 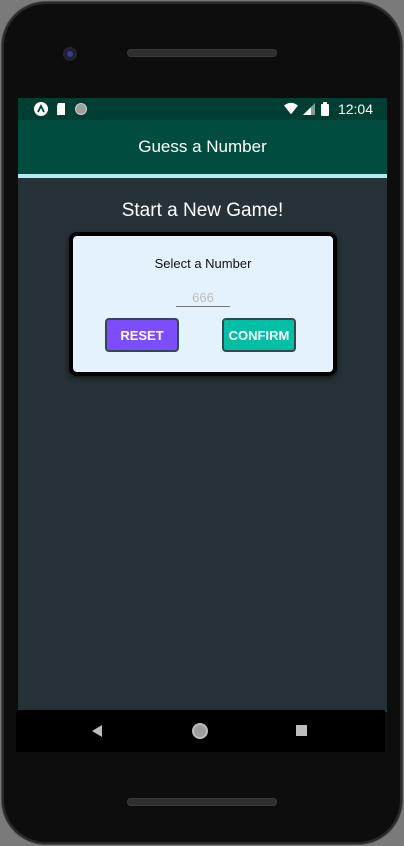 I want to click on home-icon, so click(x=200, y=731).